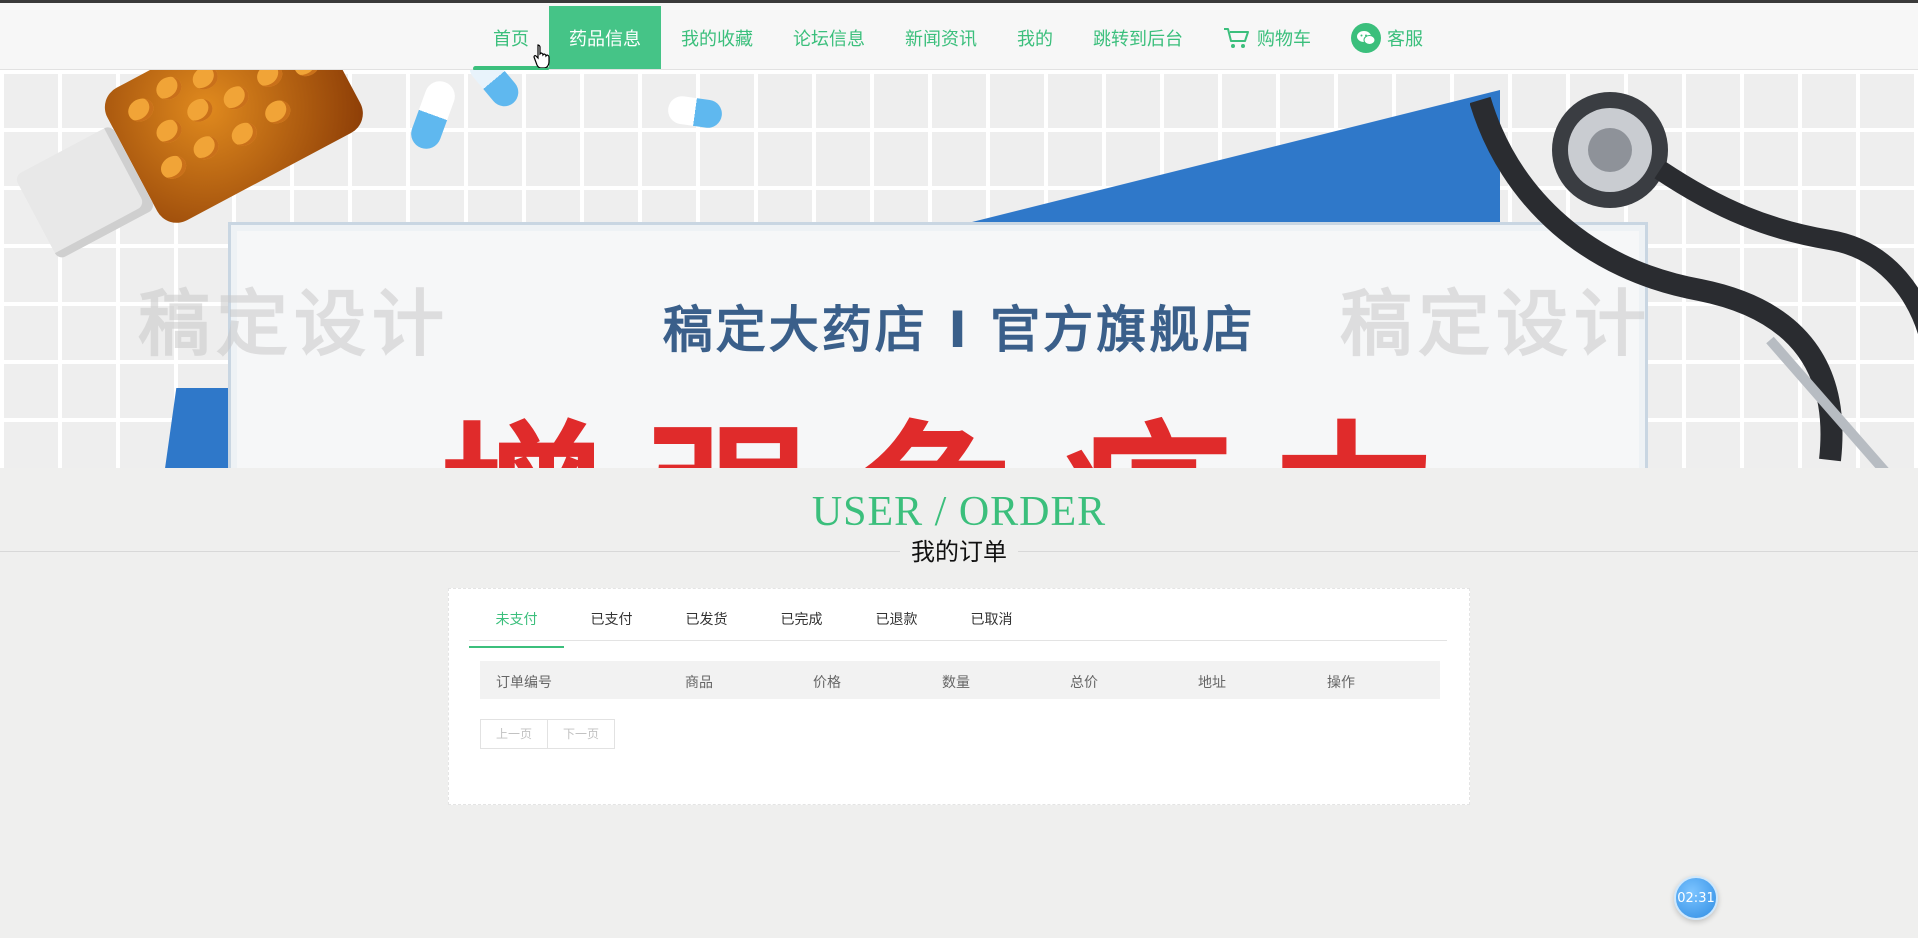 The image size is (1918, 938). Describe the element at coordinates (959, 512) in the screenshot. I see `section-title-en: USER / ORDER` at that location.